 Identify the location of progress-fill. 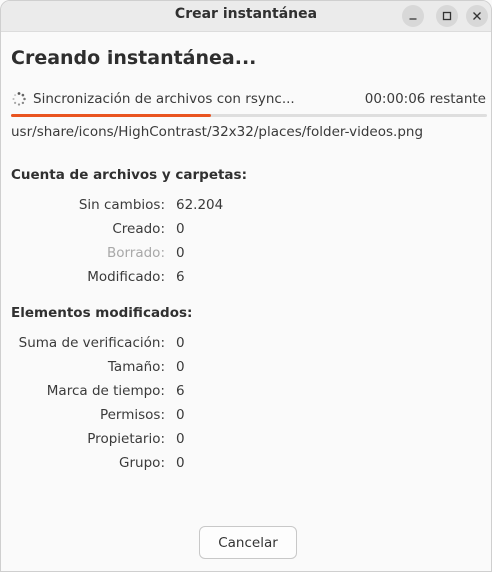
(111, 115).